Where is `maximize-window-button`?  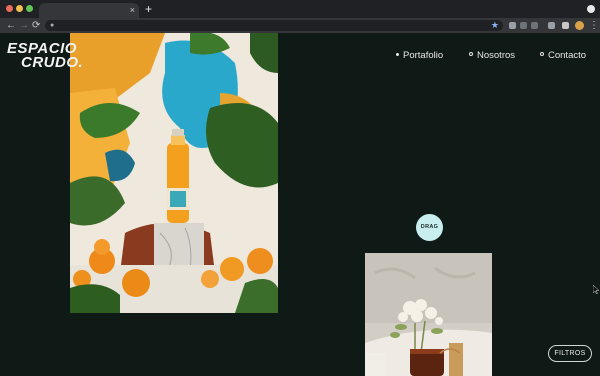 maximize-window-button is located at coordinates (29, 8).